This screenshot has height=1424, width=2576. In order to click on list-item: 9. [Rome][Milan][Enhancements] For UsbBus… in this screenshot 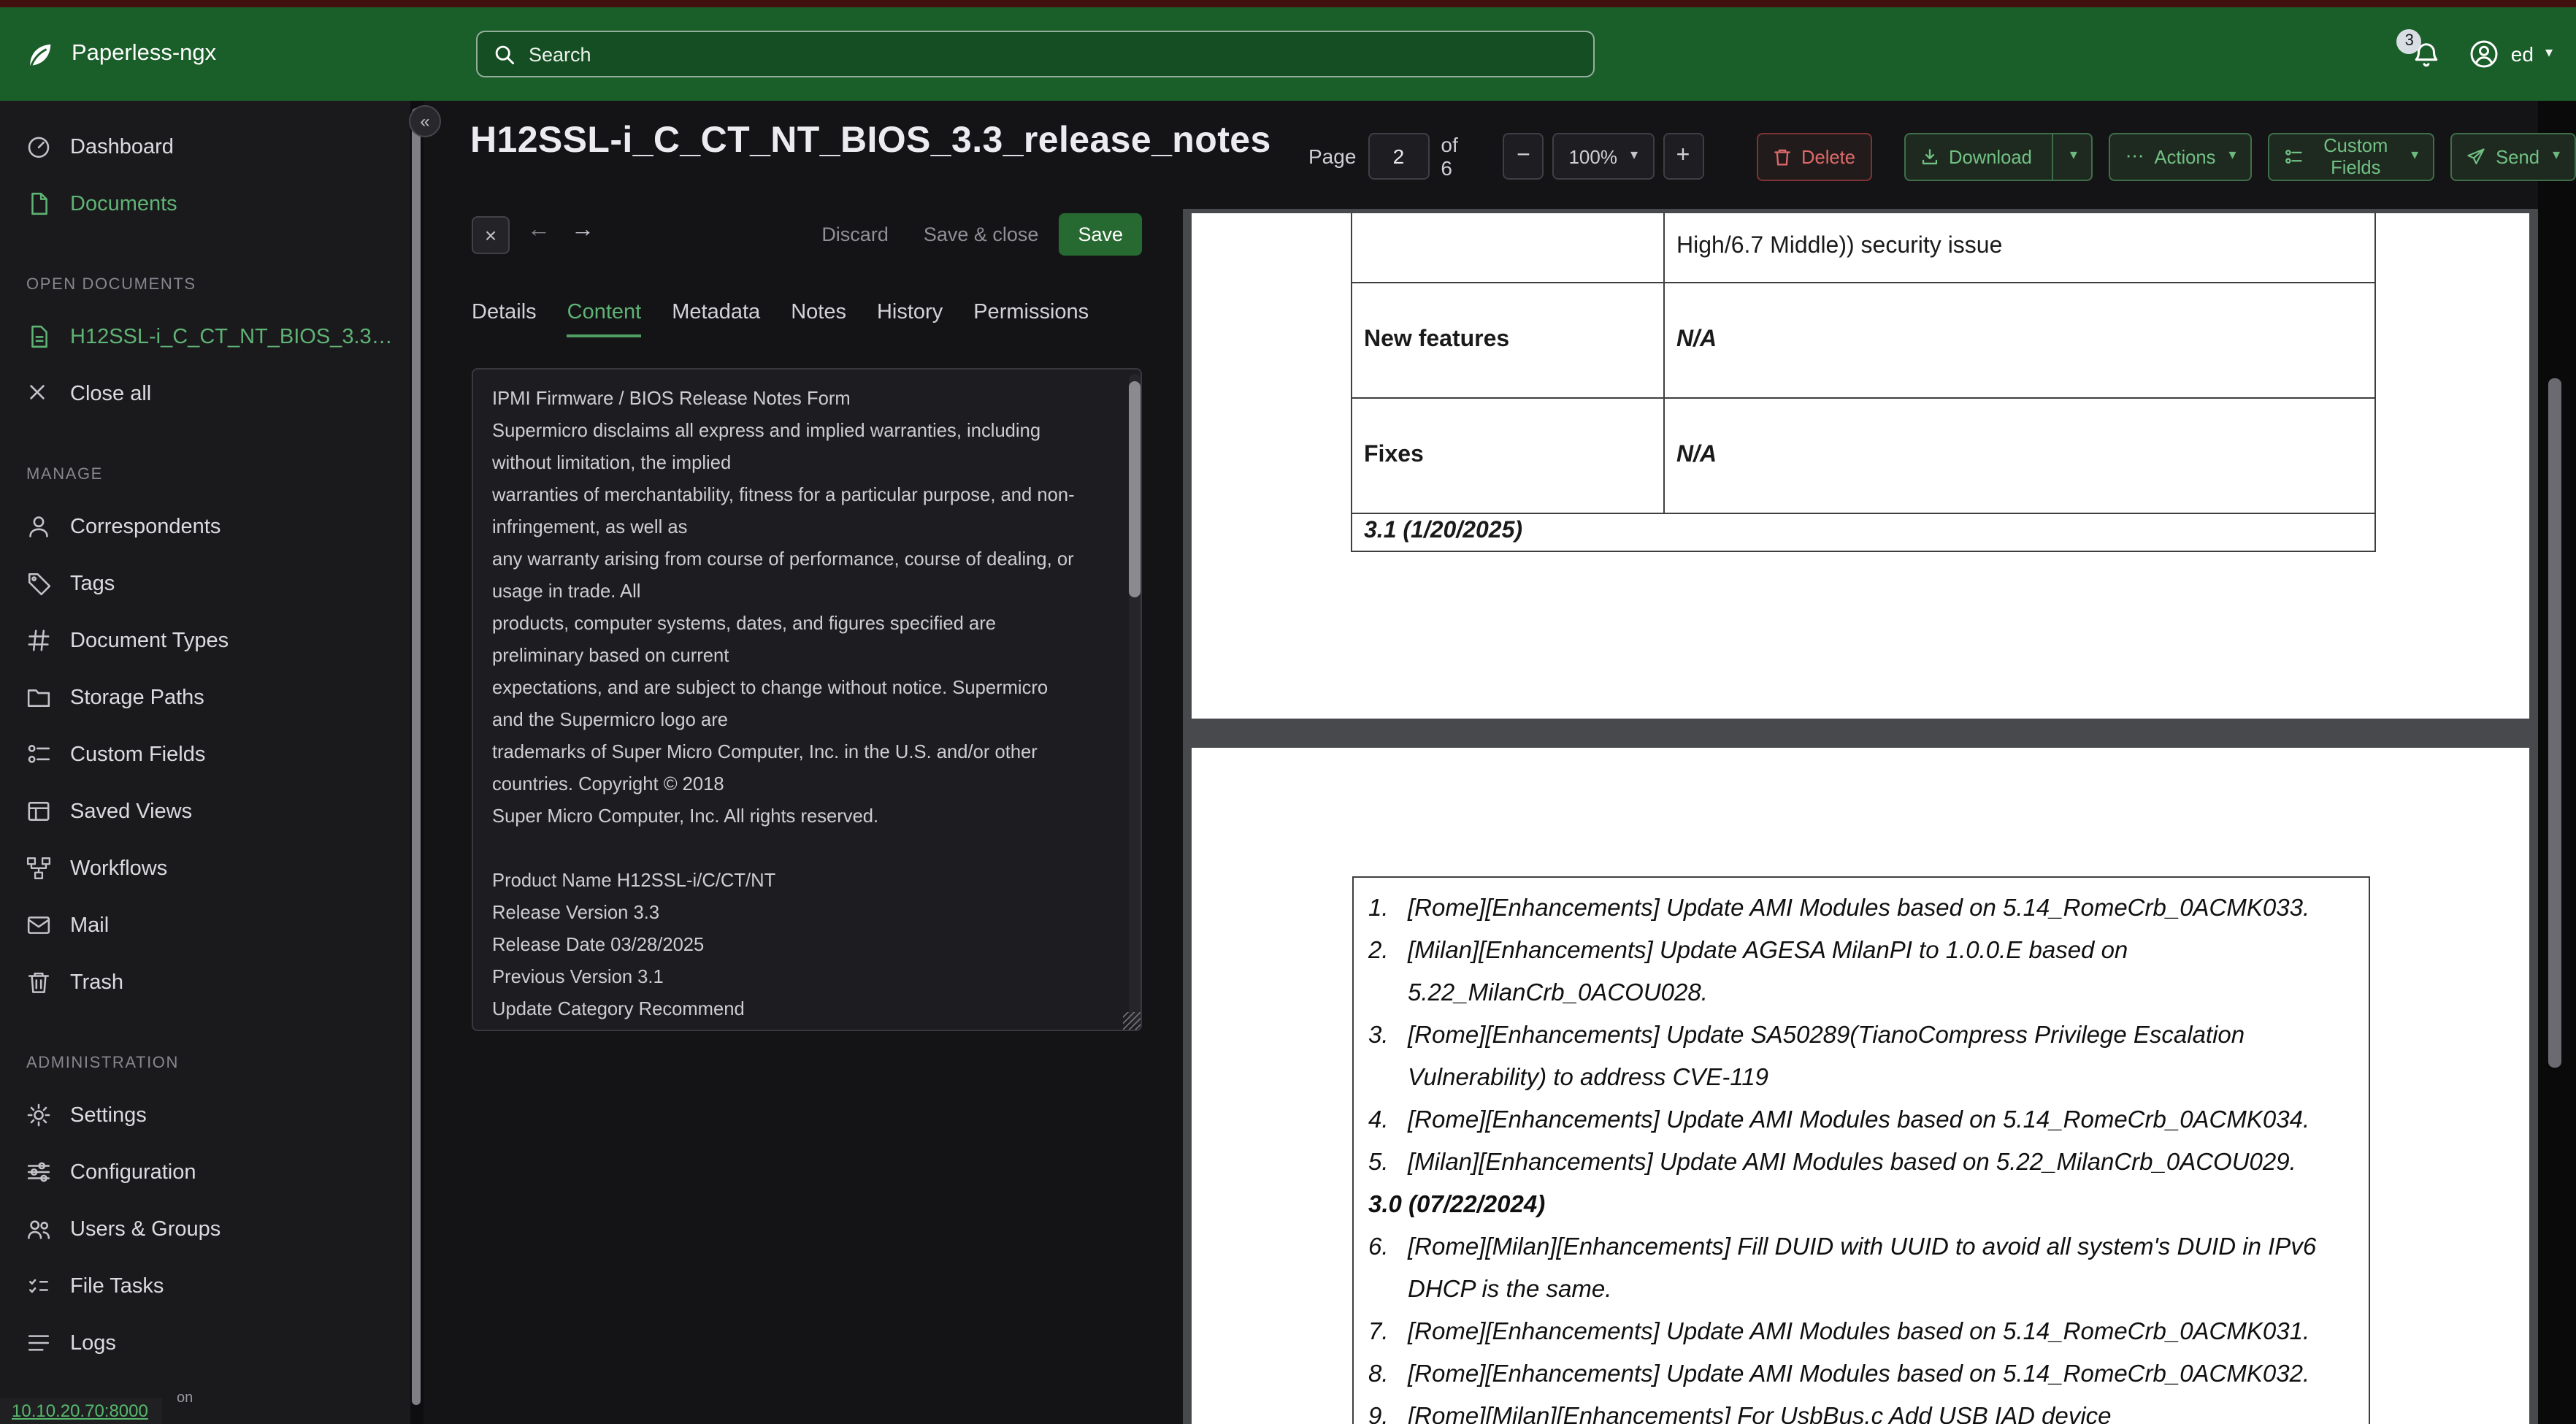, I will do `click(1740, 1414)`.